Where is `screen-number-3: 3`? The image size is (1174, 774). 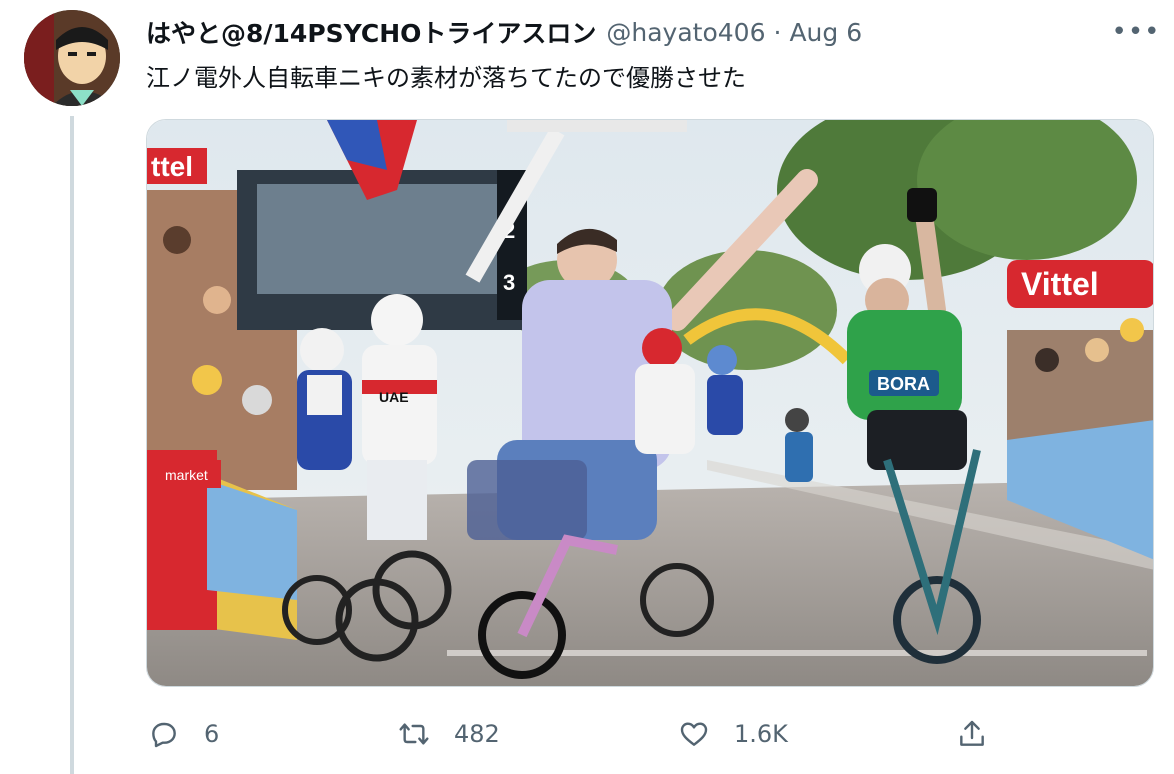
screen-number-3: 3 is located at coordinates (509, 282).